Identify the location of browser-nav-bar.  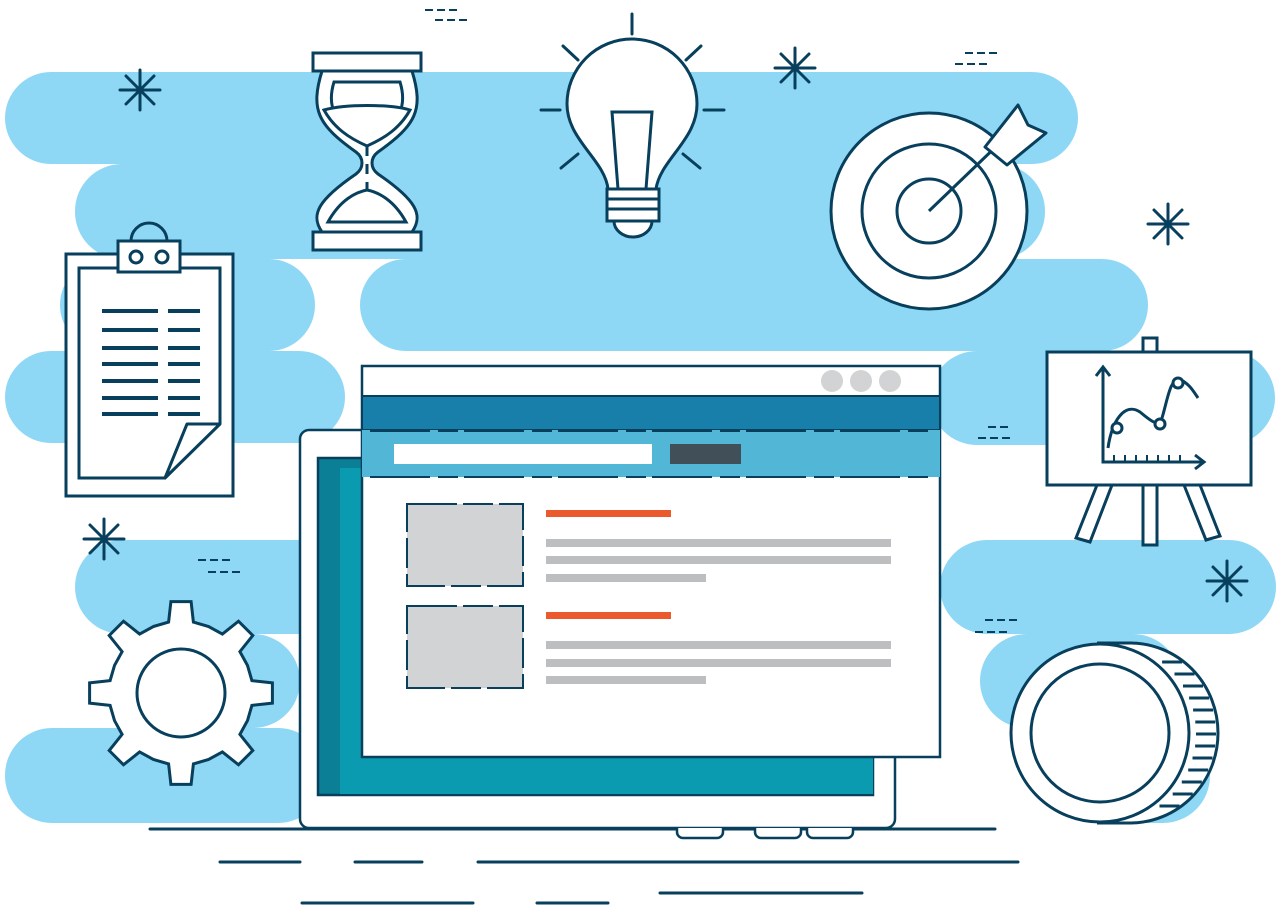
(651, 413).